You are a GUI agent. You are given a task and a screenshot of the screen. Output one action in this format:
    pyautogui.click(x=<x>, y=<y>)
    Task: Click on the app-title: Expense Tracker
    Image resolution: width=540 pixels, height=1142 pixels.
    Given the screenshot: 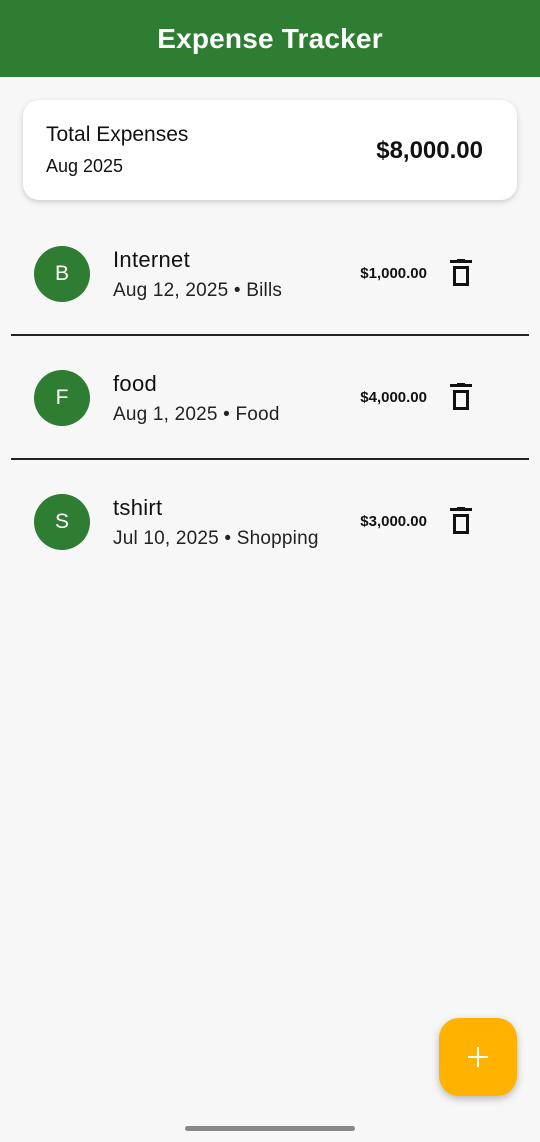 What is the action you would take?
    pyautogui.click(x=270, y=38)
    